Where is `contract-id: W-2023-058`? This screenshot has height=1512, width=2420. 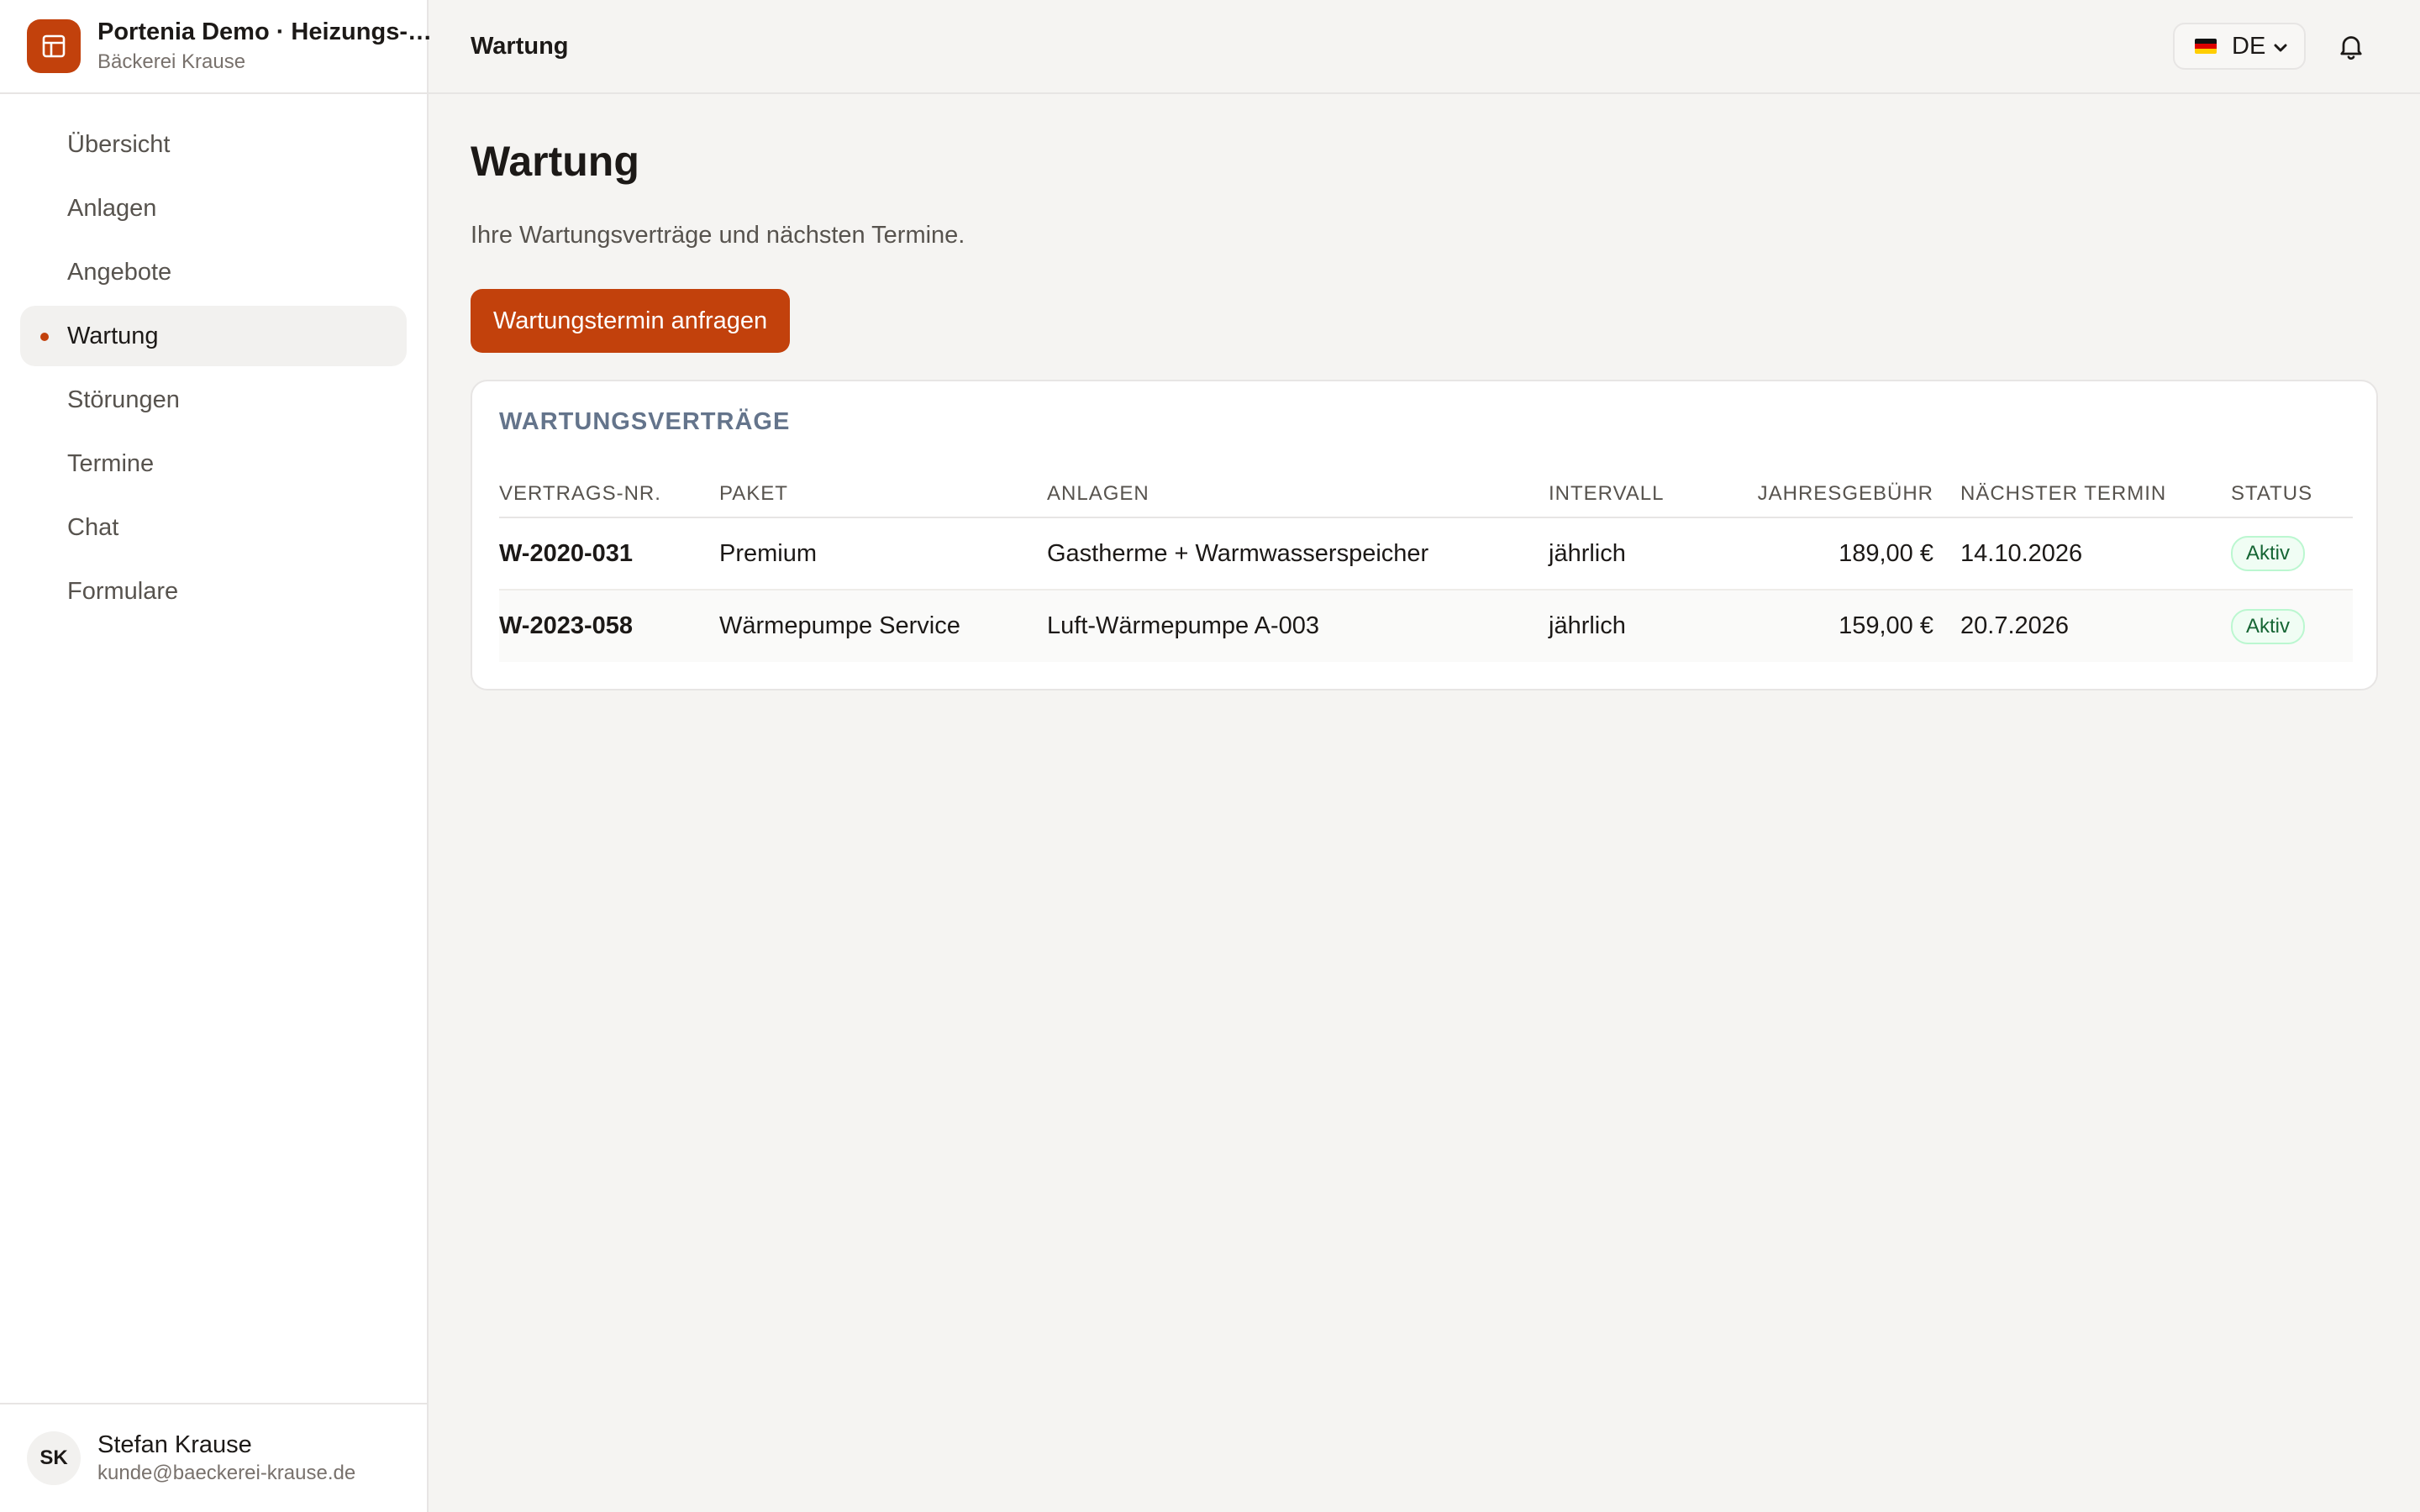
contract-id: W-2023-058 is located at coordinates (609, 626).